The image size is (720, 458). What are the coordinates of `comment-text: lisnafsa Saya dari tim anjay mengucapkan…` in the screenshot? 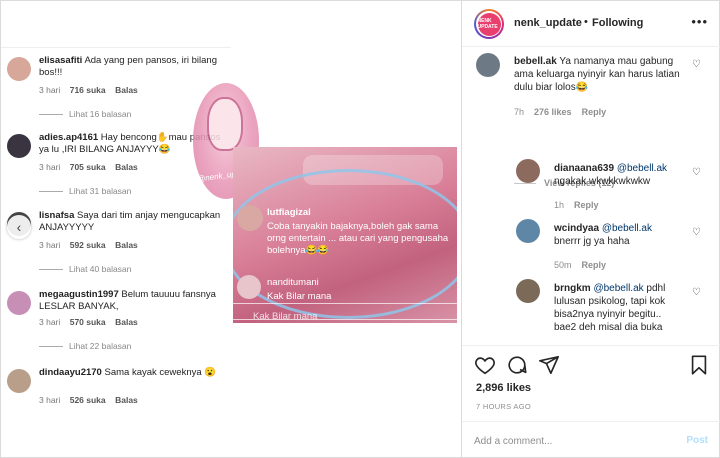 It's located at (133, 222).